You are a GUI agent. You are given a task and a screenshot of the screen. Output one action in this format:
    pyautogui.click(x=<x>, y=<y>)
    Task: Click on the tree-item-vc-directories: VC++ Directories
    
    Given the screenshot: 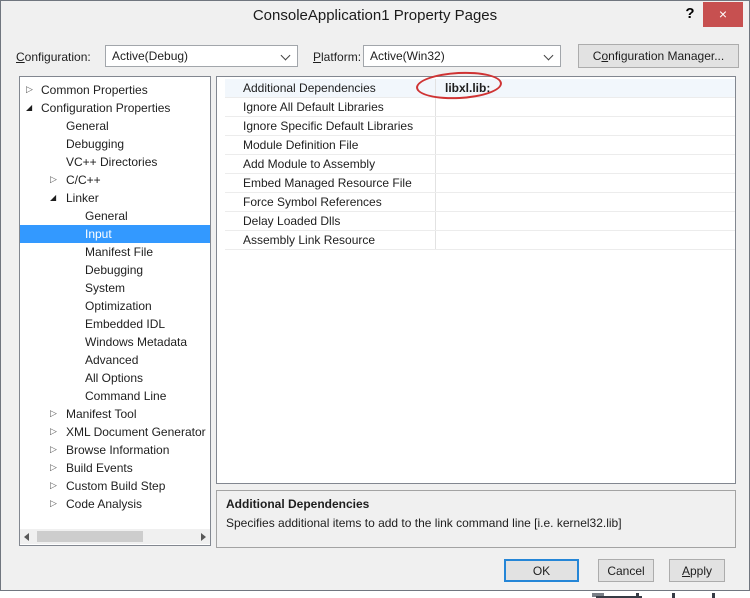 What is the action you would take?
    pyautogui.click(x=115, y=162)
    